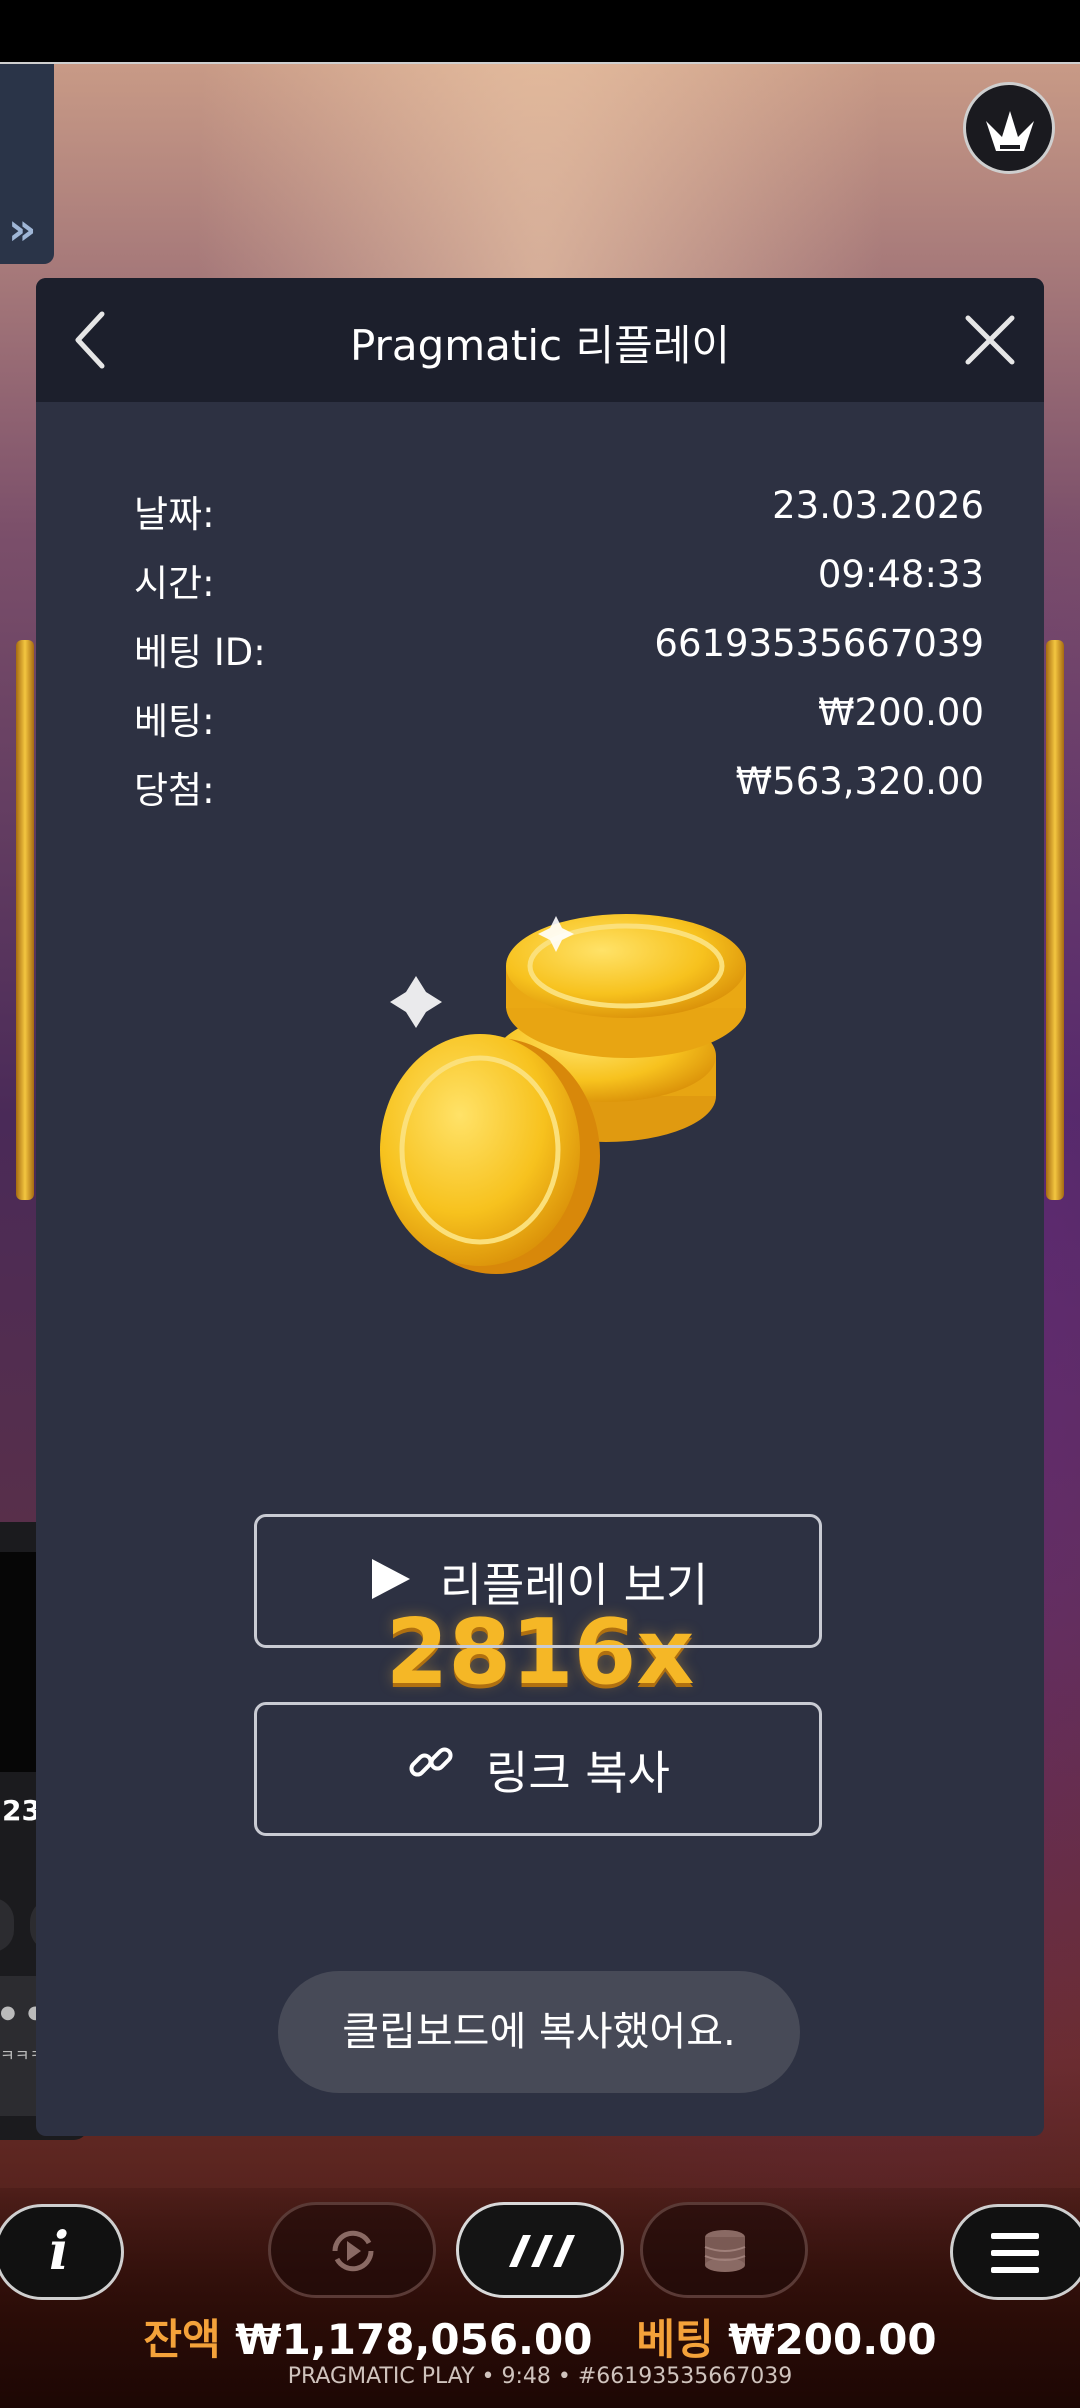 The image size is (1080, 2408). I want to click on preview-chip, so click(7, 1925).